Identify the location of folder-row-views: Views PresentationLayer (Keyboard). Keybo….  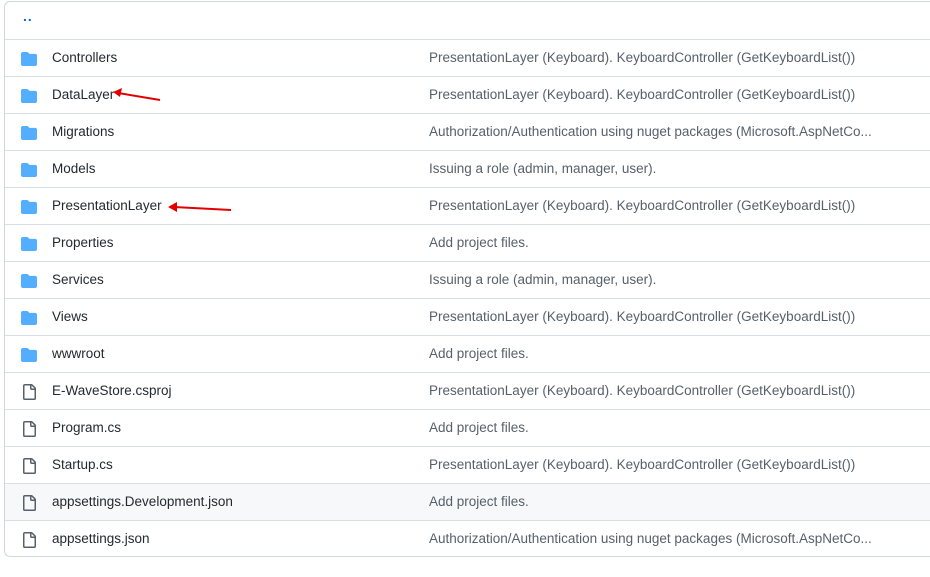
(467, 316).